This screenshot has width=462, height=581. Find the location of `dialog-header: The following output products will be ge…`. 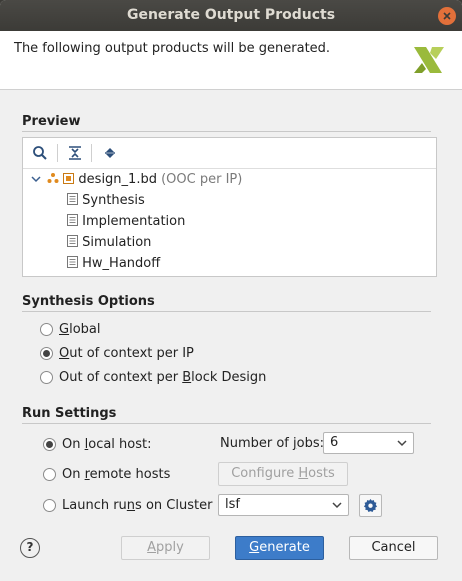

dialog-header: The following output products will be ge… is located at coordinates (231, 60).